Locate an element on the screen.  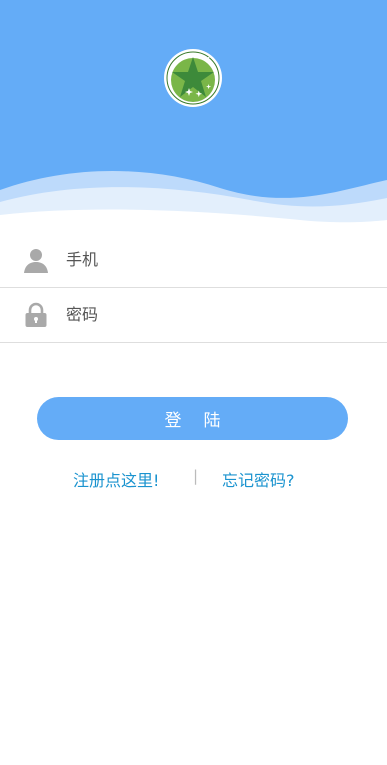
register-link: 注册点这里! is located at coordinates (116, 479).